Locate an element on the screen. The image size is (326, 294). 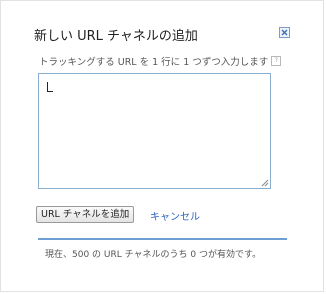
instruction-row: トラッキングする URL を 1 行に 1 つずつ入力します ? is located at coordinates (160, 61).